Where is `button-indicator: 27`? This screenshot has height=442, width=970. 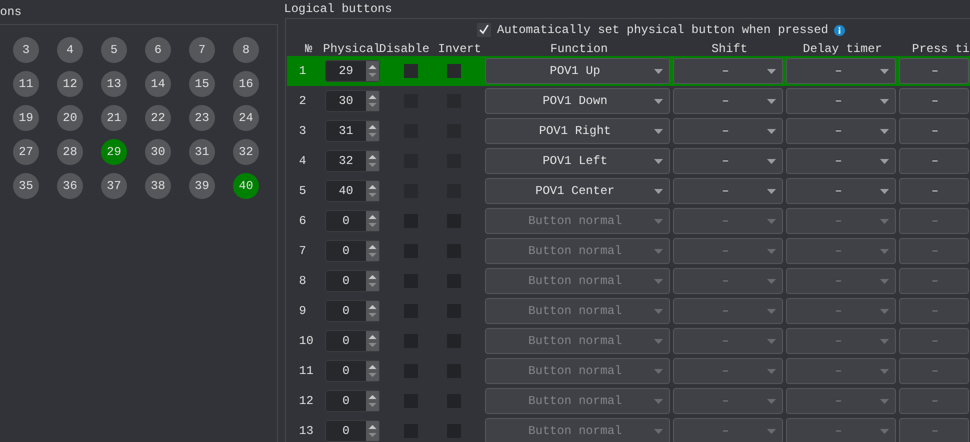
button-indicator: 27 is located at coordinates (26, 152).